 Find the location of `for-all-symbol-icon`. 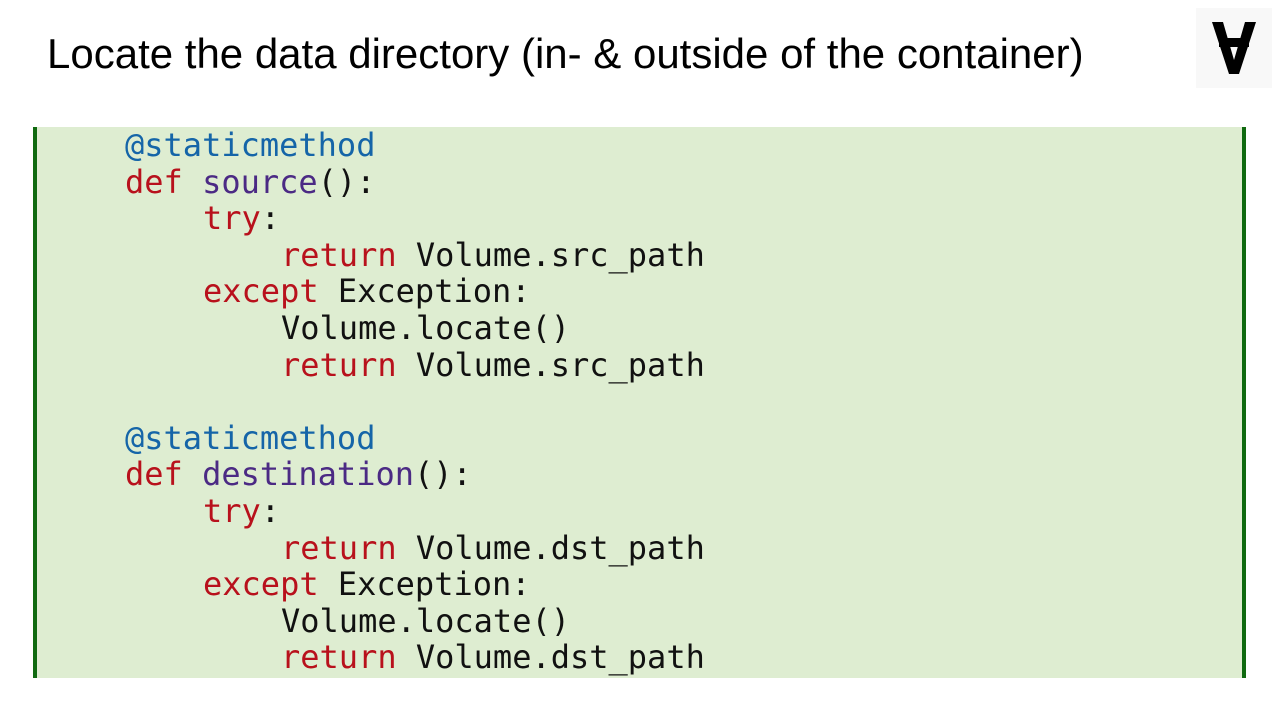

for-all-symbol-icon is located at coordinates (1234, 48).